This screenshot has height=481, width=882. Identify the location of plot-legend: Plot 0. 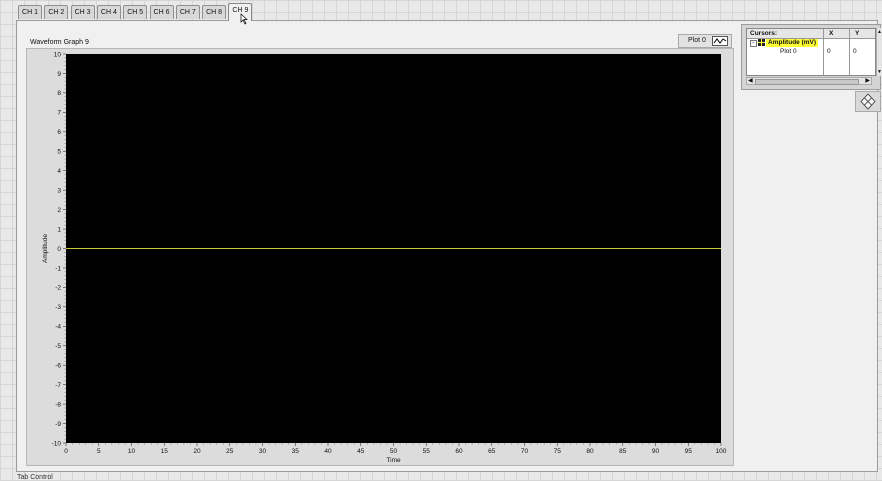
(705, 41).